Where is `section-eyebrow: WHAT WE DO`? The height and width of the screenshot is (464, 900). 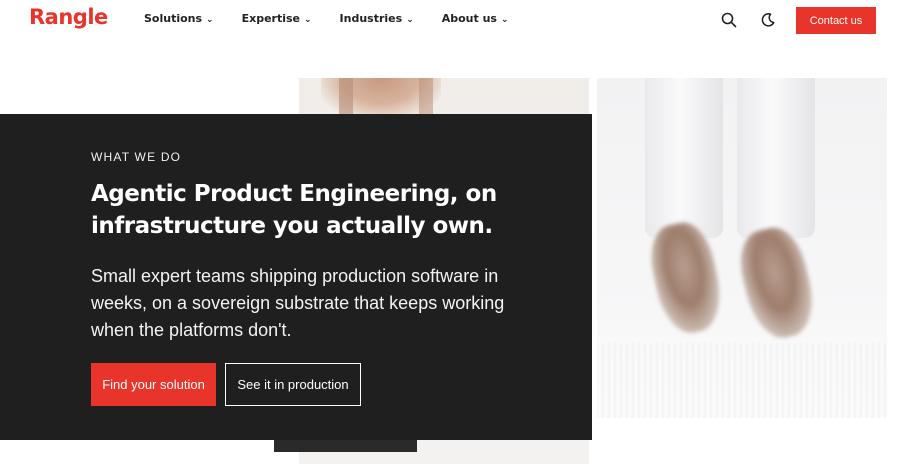
section-eyebrow: WHAT WE DO is located at coordinates (136, 157).